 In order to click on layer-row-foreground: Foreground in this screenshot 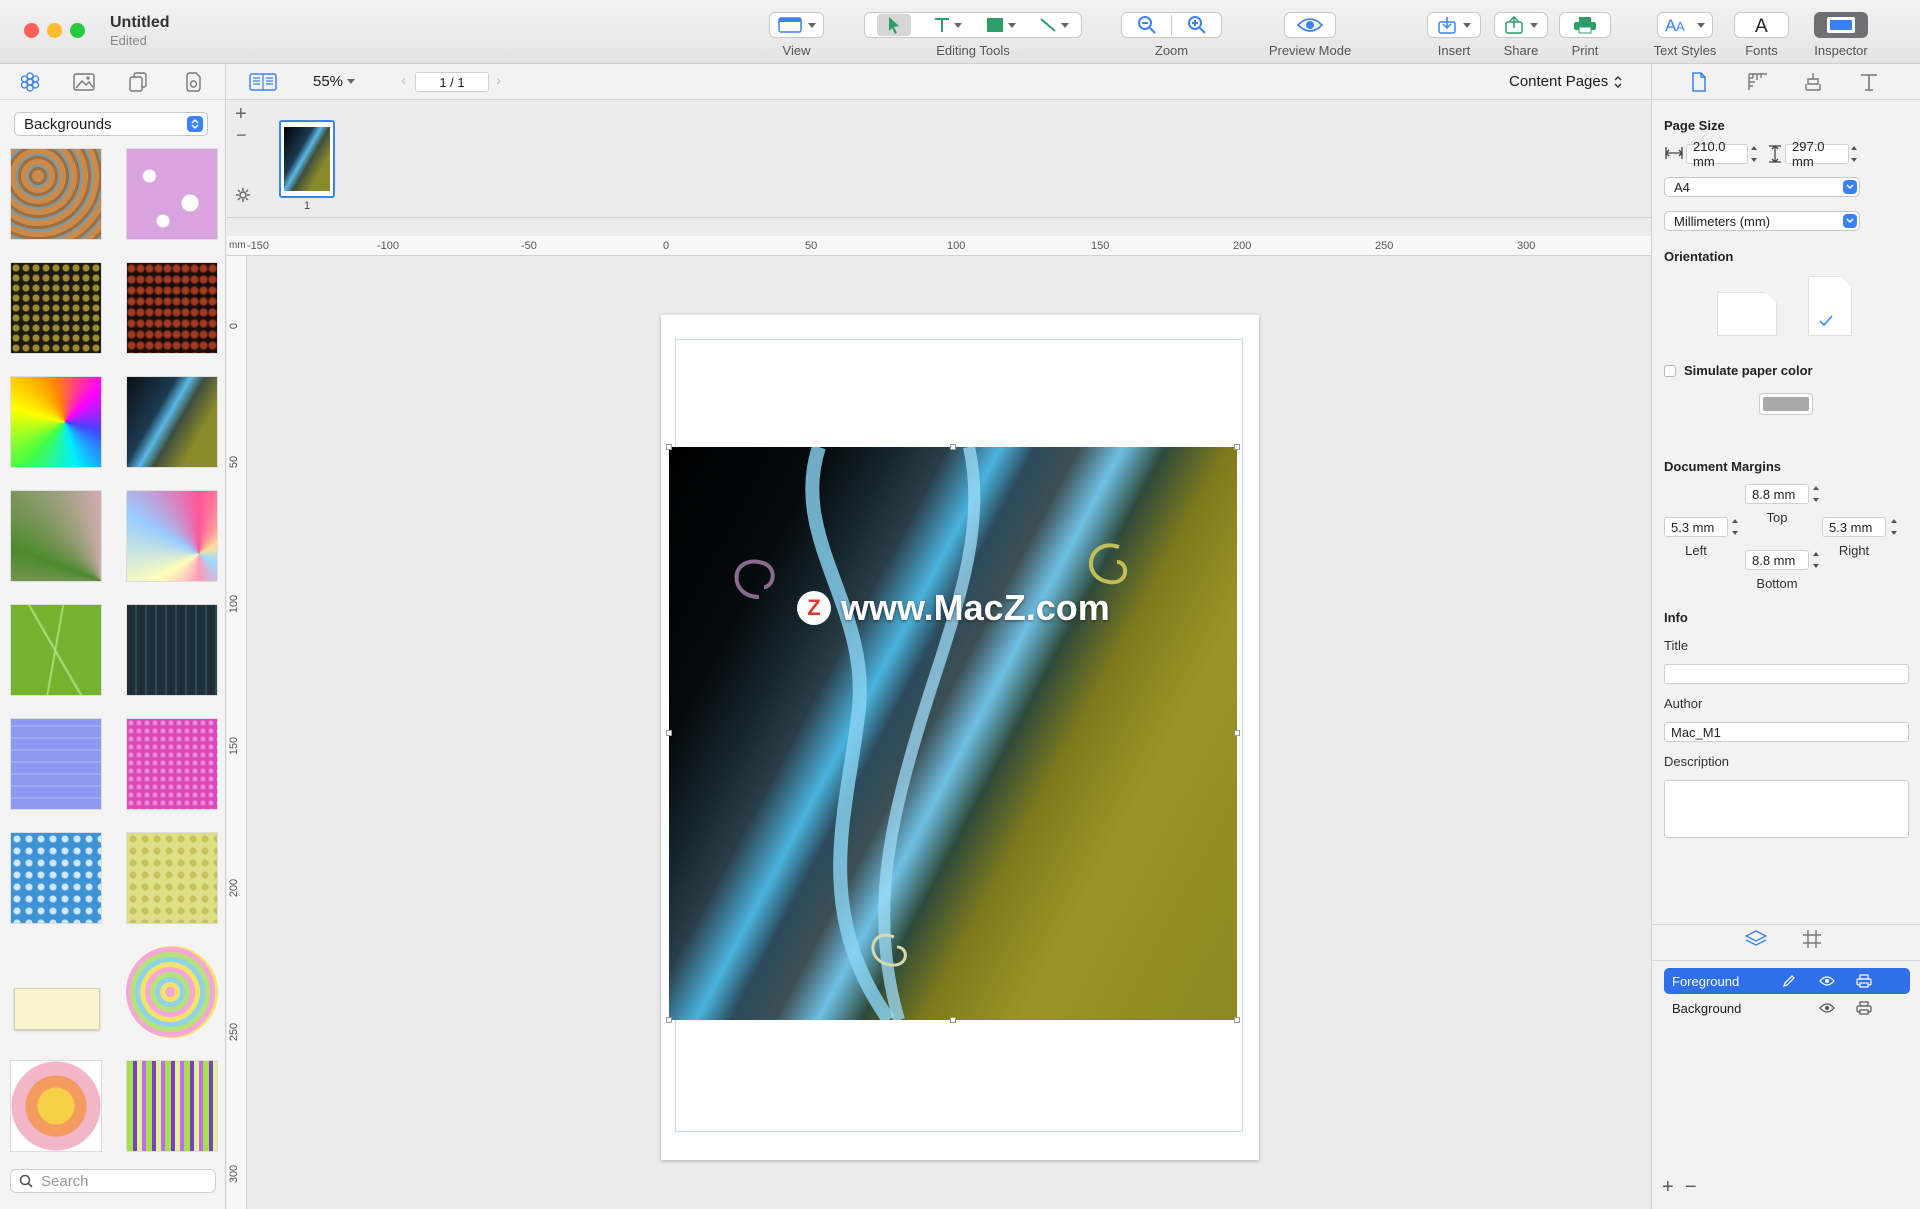, I will do `click(1787, 981)`.